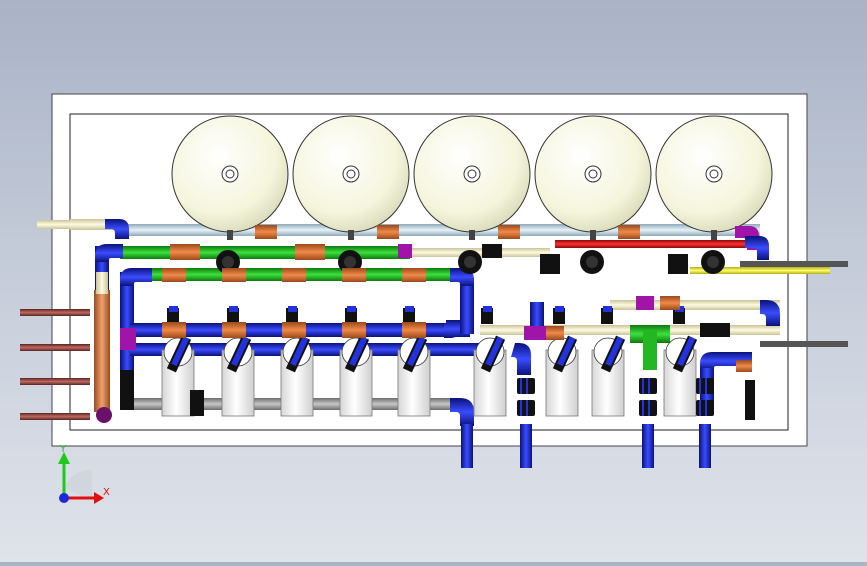  Describe the element at coordinates (106, 492) in the screenshot. I see `x-axis-label: X` at that location.